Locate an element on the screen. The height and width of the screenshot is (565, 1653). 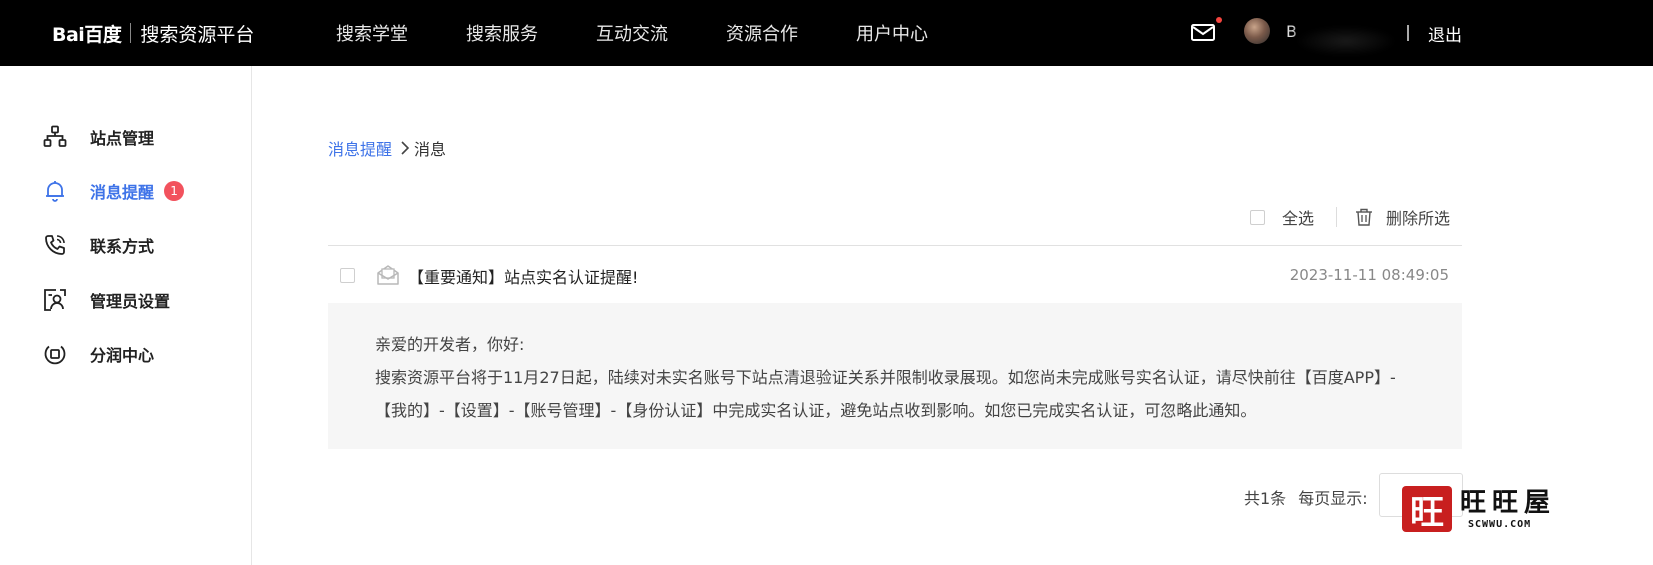
breadcrumb: 消息提醒 消息 is located at coordinates (387, 148).